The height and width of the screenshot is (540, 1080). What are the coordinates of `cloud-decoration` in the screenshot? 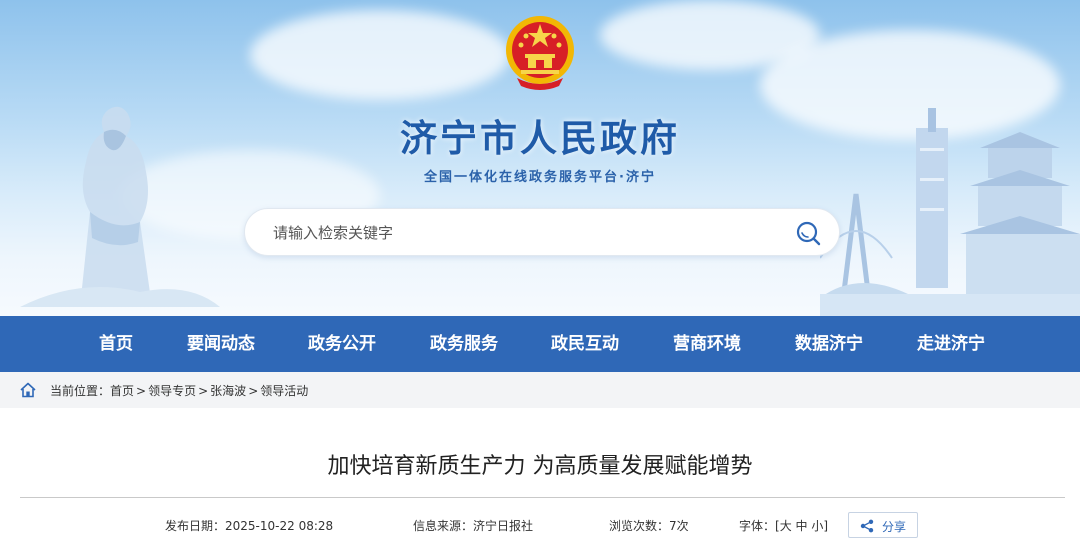 It's located at (380, 55).